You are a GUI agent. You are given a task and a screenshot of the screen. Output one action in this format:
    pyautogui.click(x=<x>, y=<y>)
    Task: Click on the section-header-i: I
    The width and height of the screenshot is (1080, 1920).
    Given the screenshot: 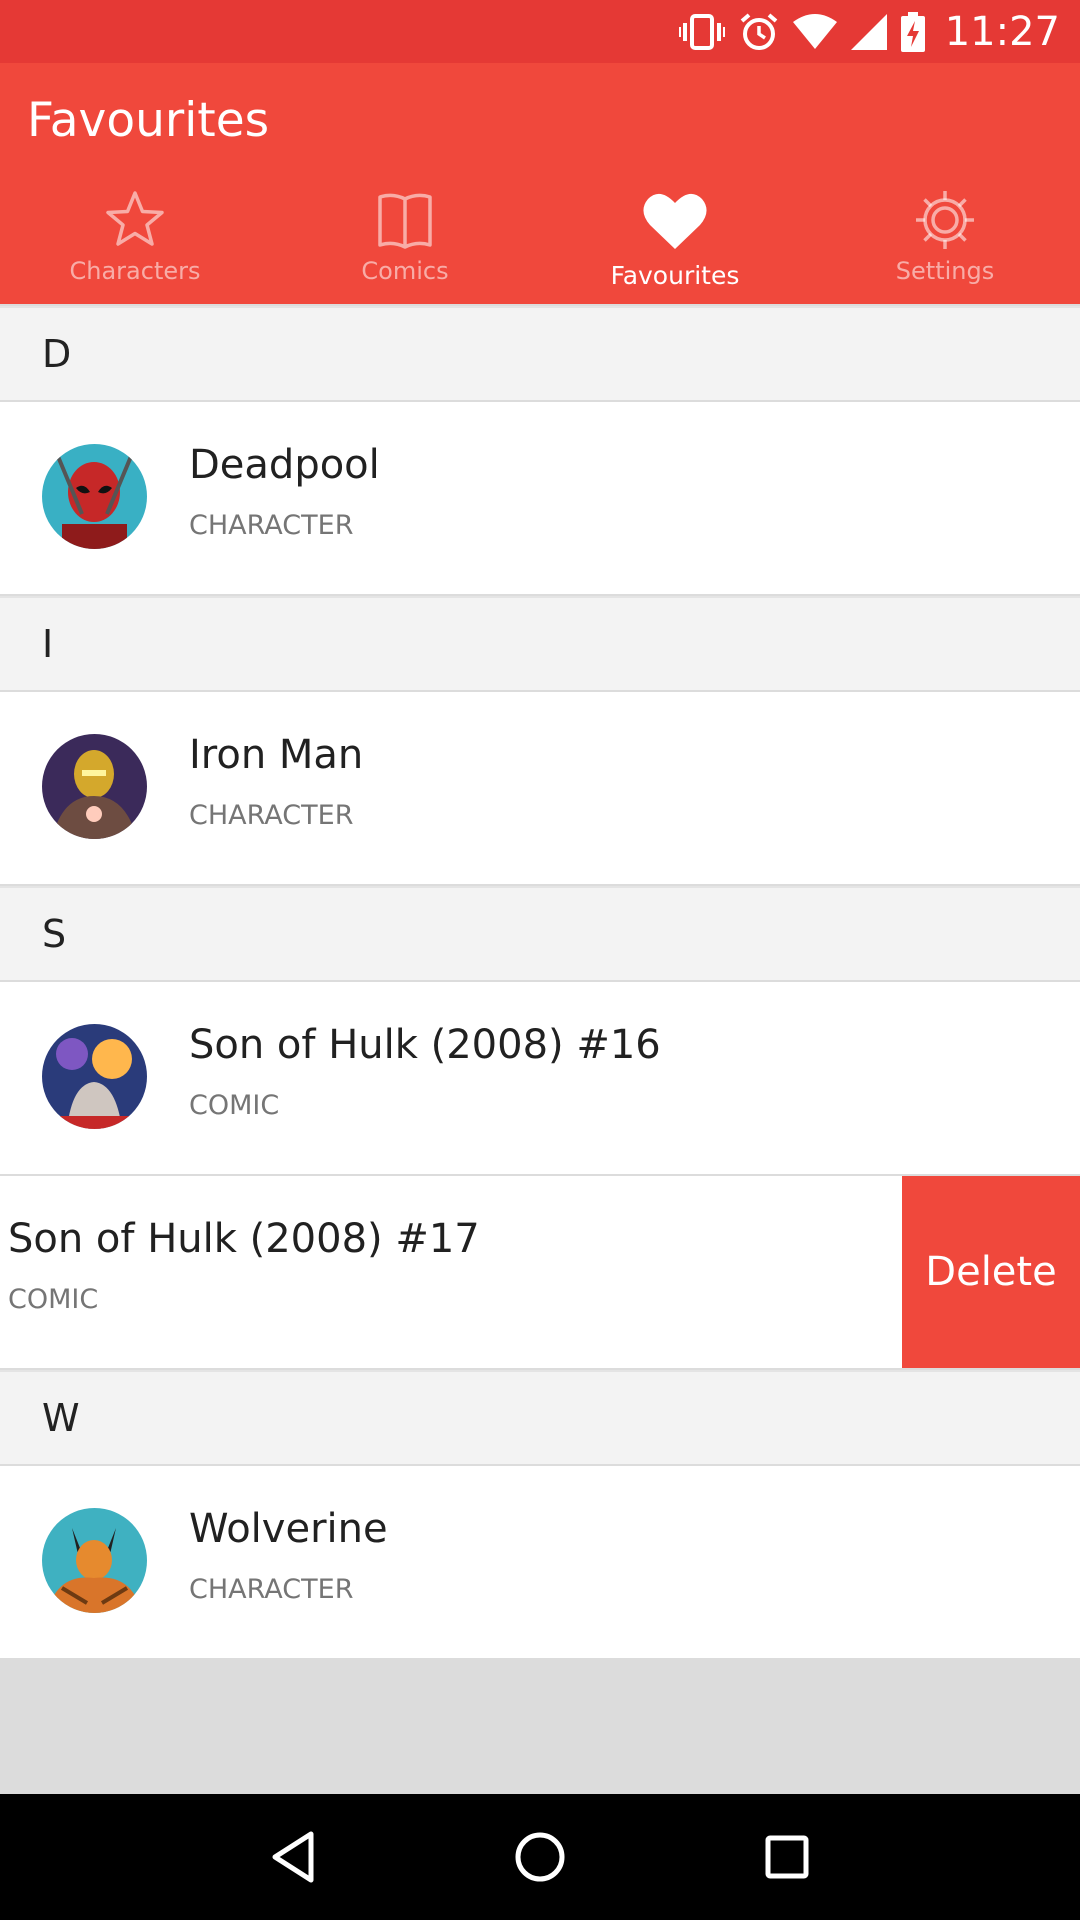 What is the action you would take?
    pyautogui.click(x=540, y=644)
    